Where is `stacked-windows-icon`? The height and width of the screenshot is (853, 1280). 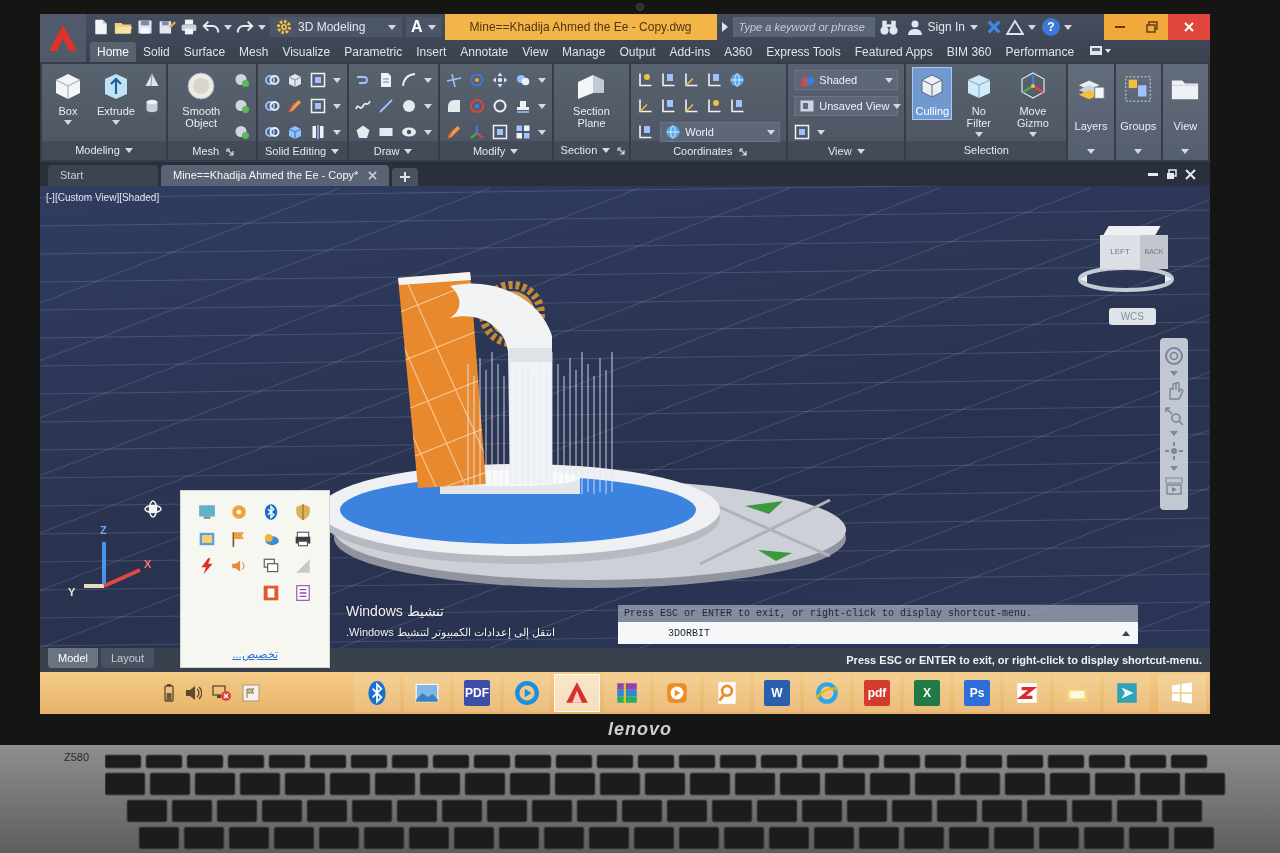 stacked-windows-icon is located at coordinates (271, 566).